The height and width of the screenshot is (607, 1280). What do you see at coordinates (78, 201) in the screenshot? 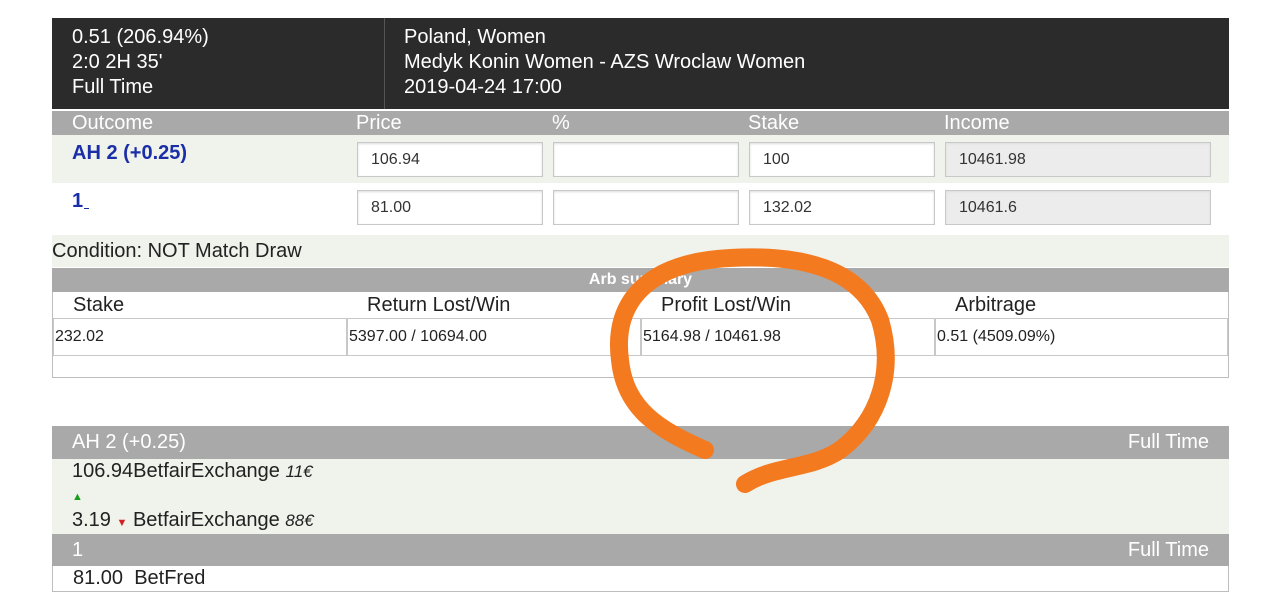
I see `outcome-label: 1` at bounding box center [78, 201].